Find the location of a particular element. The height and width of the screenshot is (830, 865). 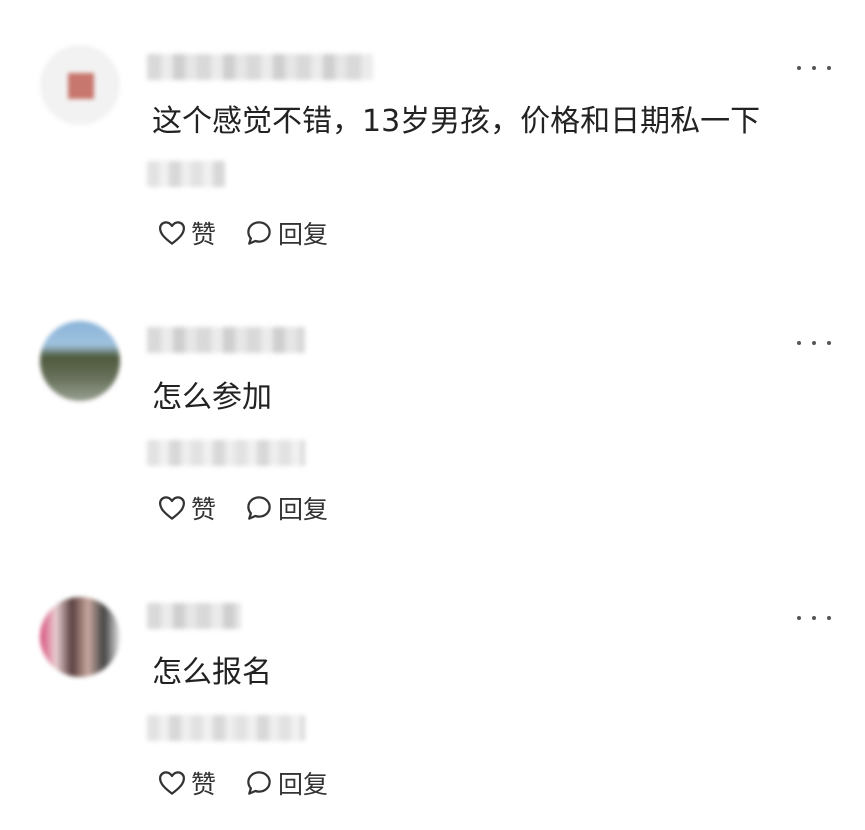

comment-text: 怎么参加 is located at coordinates (212, 397).